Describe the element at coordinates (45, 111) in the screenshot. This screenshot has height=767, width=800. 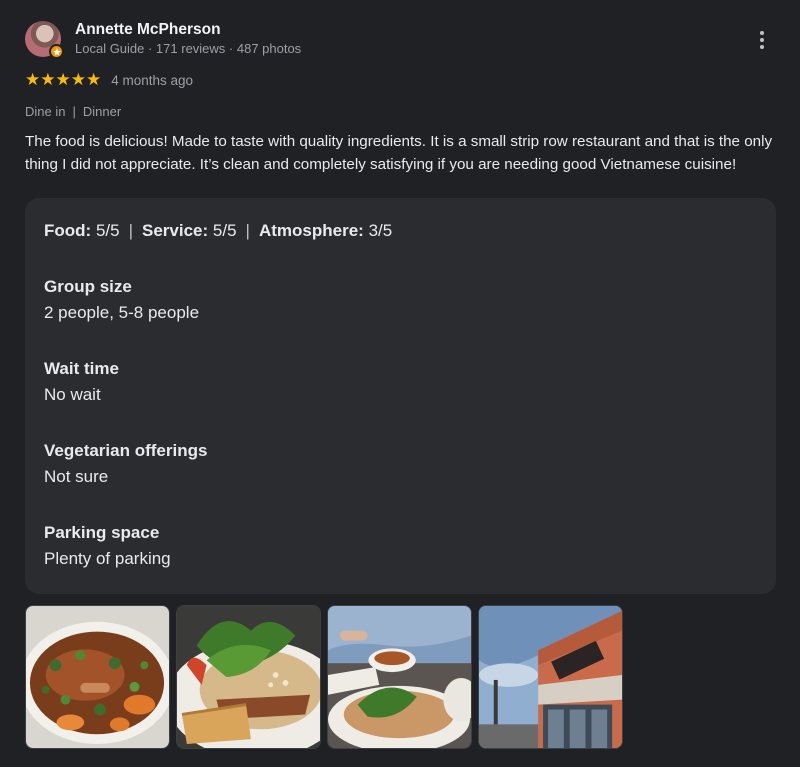
I see `visit-type: Dine in` at that location.